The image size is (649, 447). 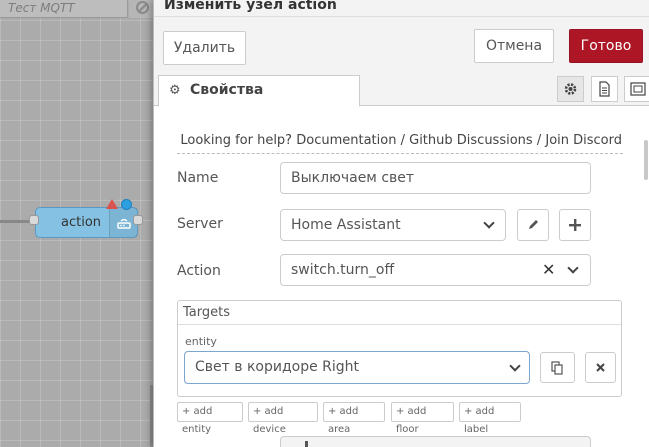 I want to click on entity-label: entity, so click(x=201, y=341).